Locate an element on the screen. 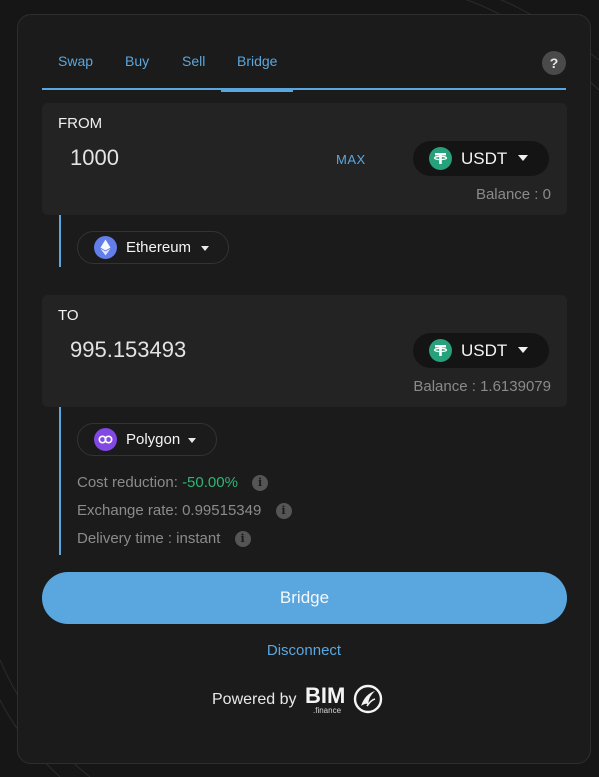 Image resolution: width=599 pixels, height=777 pixels. help-icon: ? is located at coordinates (554, 63).